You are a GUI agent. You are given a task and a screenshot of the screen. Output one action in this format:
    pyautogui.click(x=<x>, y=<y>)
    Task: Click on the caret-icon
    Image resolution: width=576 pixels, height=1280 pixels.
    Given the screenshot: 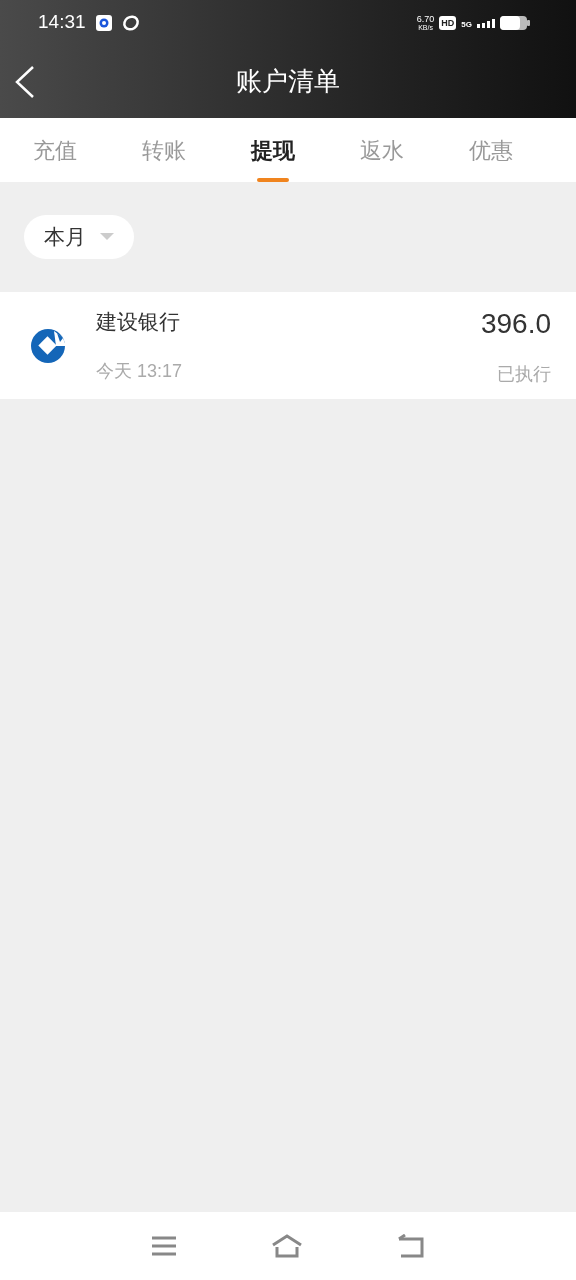 What is the action you would take?
    pyautogui.click(x=107, y=237)
    